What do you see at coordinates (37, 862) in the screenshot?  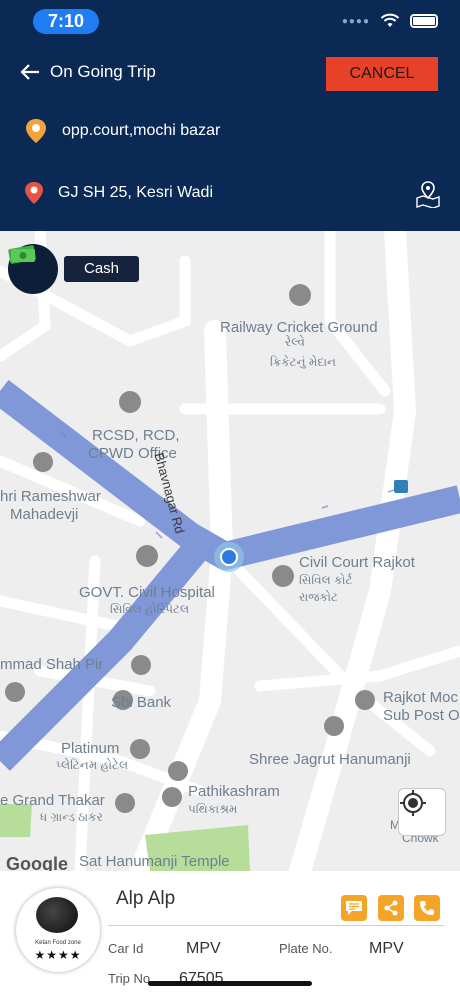 I see `google-logo: Google` at bounding box center [37, 862].